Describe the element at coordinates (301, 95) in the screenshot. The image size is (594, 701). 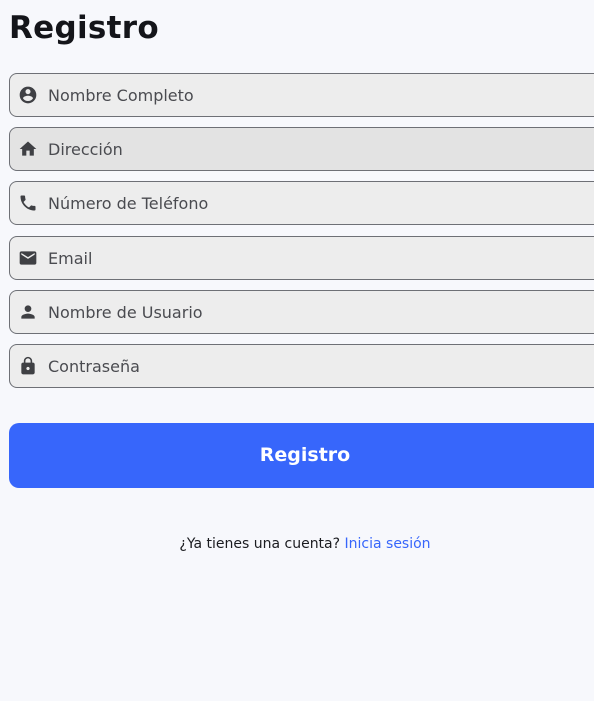
I see `full-name-field: Nombre Completo` at that location.